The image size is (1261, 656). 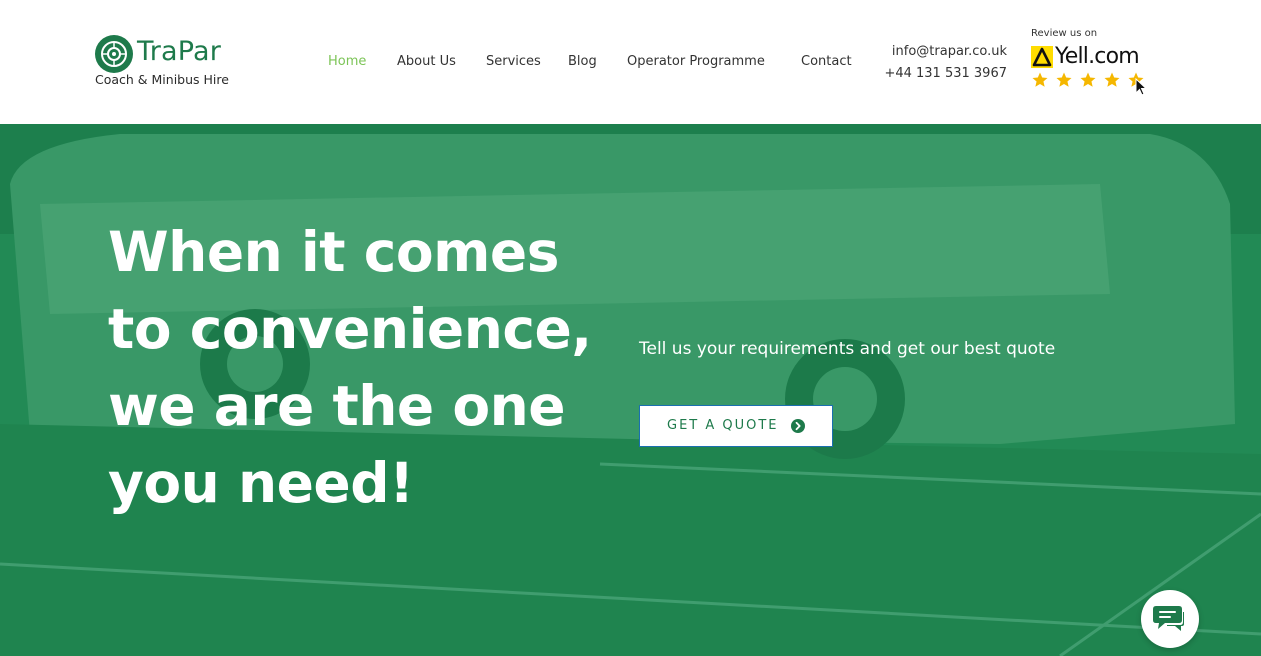 I want to click on nav-item-contact: Contact, so click(x=826, y=62).